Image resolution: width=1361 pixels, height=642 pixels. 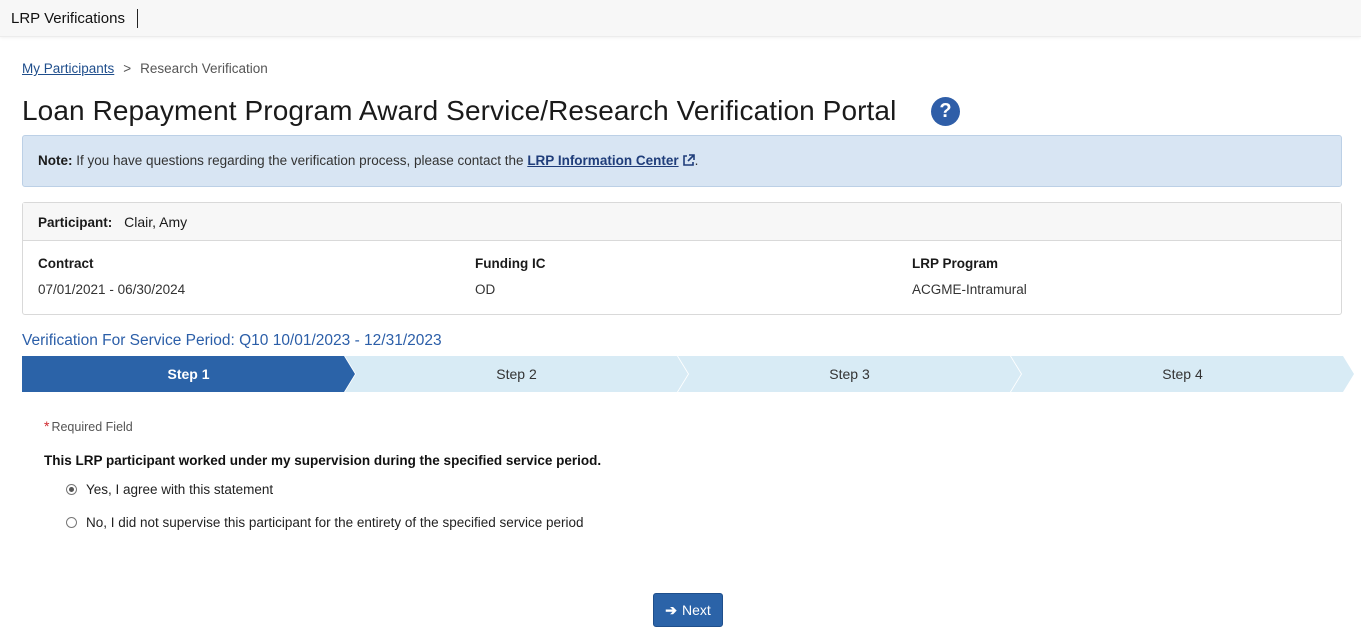 I want to click on lrp-information-center-link: LRP Information Center, so click(x=611, y=161).